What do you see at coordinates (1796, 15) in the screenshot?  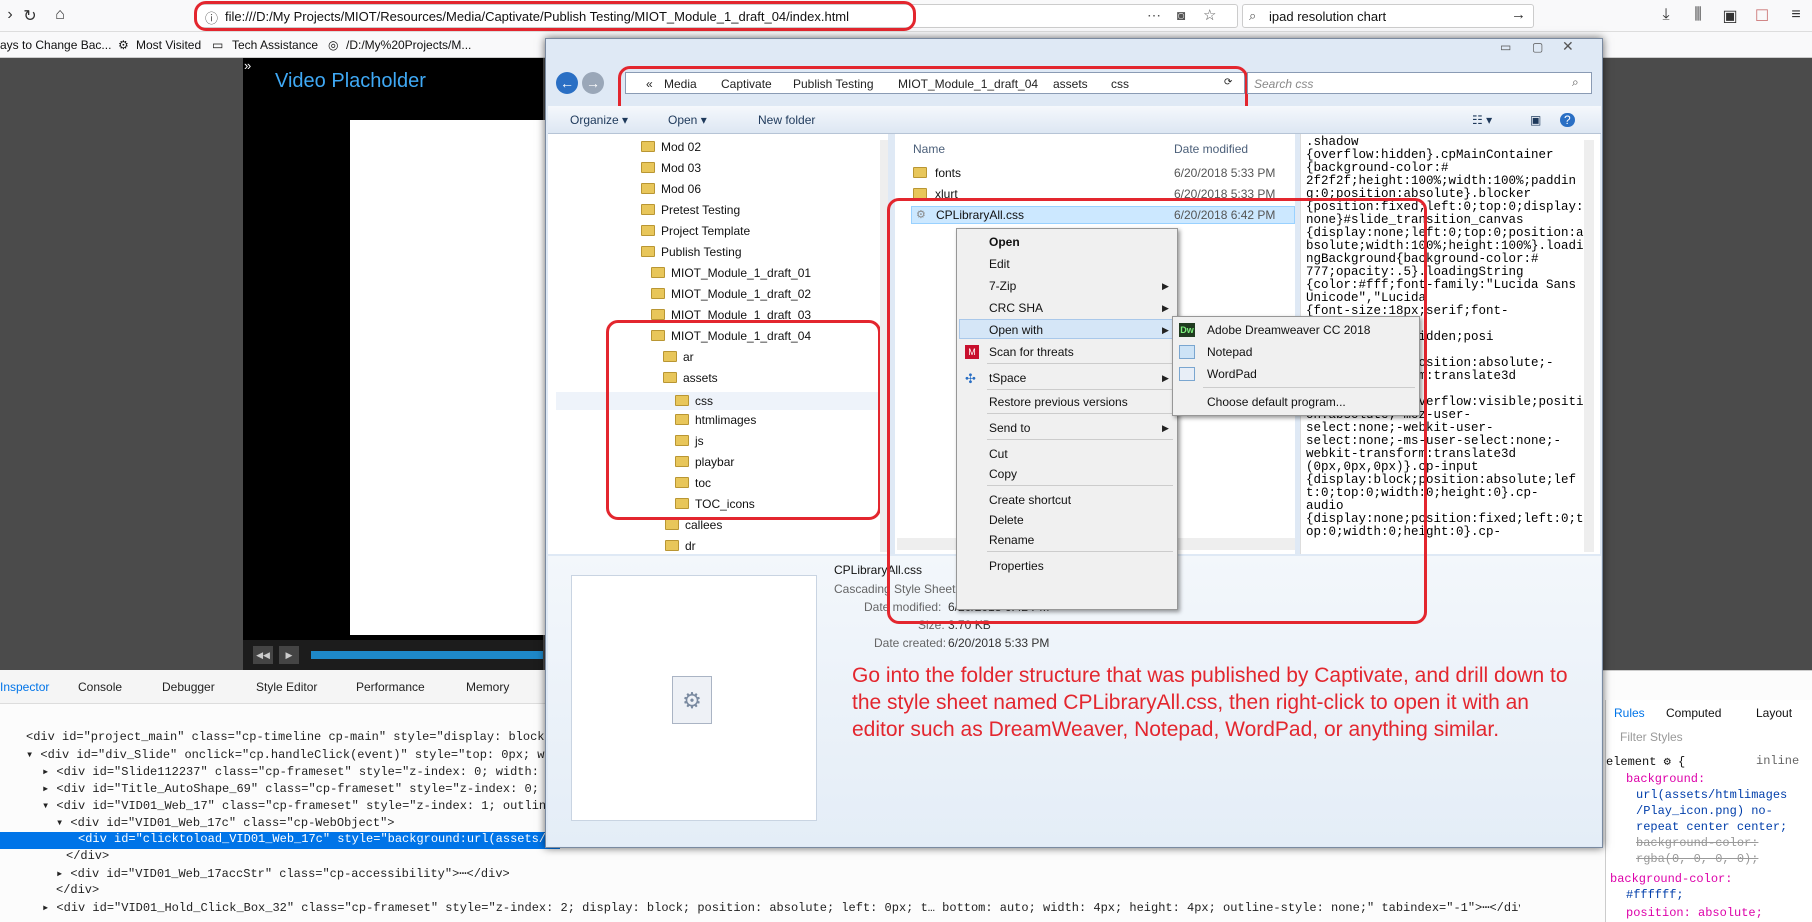 I see `menu-icon: ≡` at bounding box center [1796, 15].